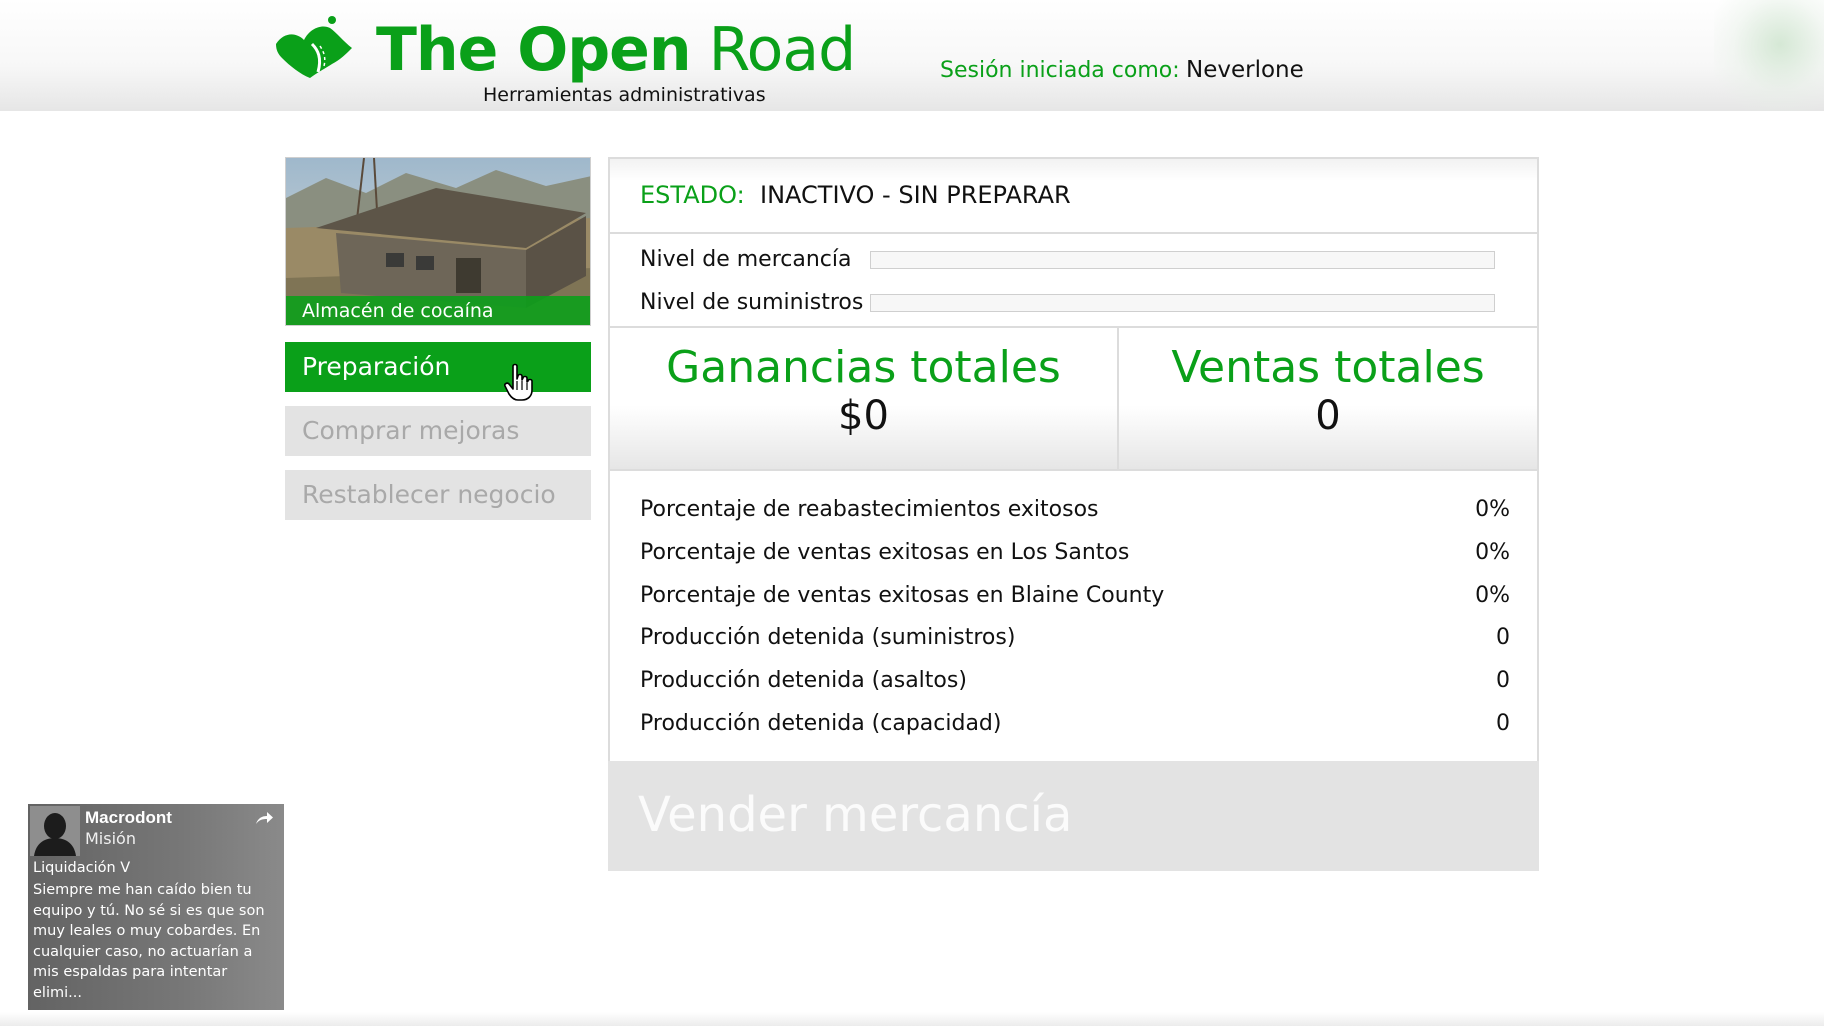  Describe the element at coordinates (1060, 70) in the screenshot. I see `session-label: Sesión iniciada como:` at that location.